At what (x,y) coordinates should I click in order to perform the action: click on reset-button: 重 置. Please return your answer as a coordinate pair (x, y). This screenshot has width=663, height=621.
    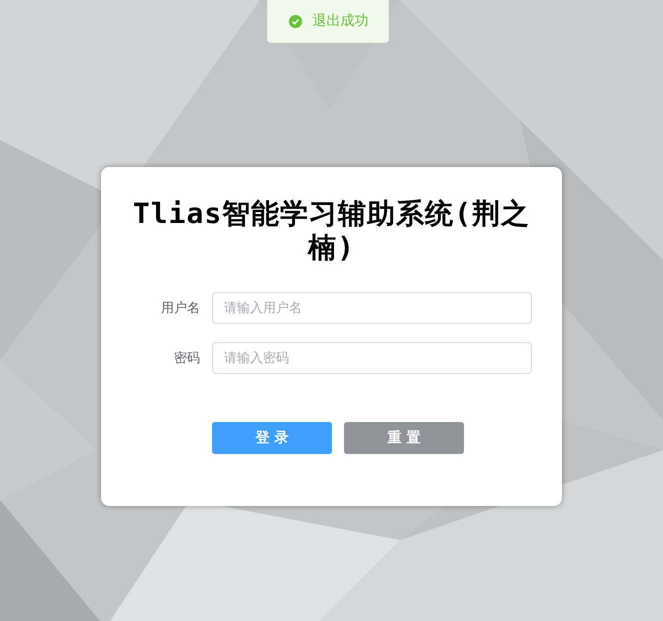
    Looking at the image, I should click on (404, 438).